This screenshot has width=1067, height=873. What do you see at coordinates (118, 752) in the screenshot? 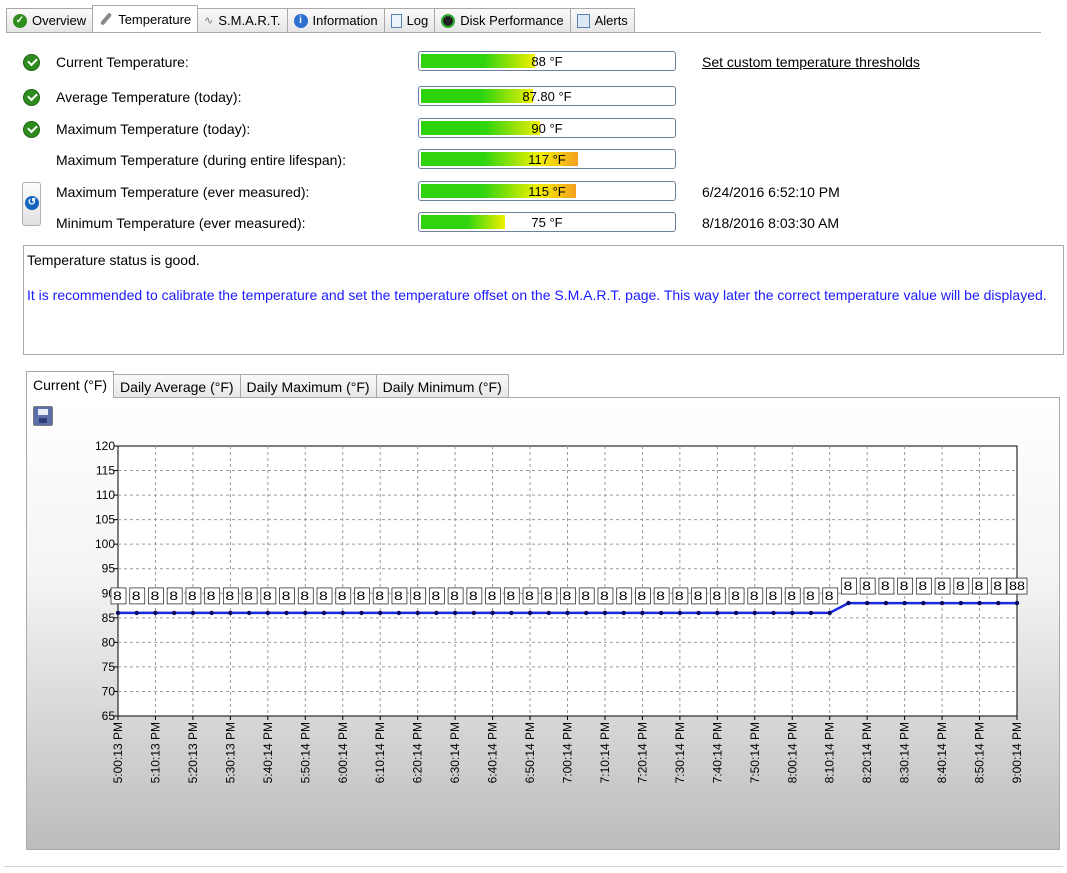
I see `x-tick-label: 5:00:13 PM` at bounding box center [118, 752].